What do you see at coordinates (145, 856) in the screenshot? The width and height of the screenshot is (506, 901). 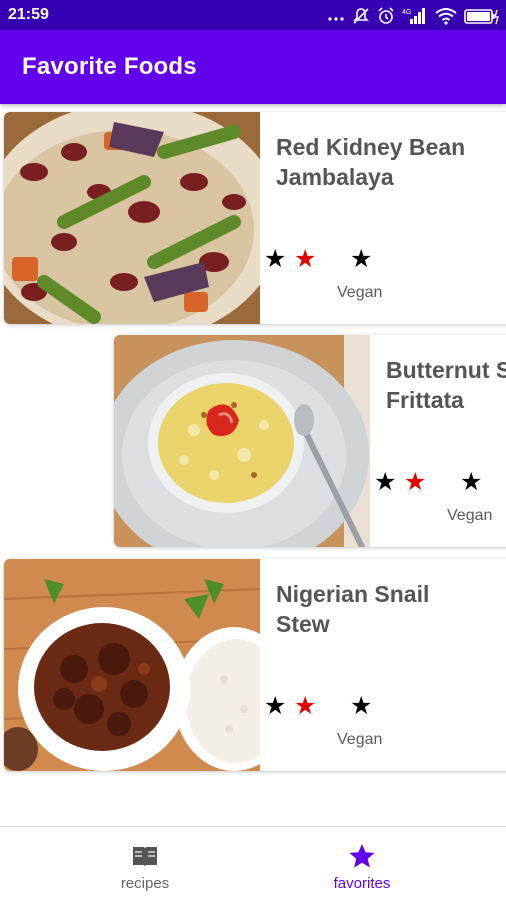 I see `book-icon` at bounding box center [145, 856].